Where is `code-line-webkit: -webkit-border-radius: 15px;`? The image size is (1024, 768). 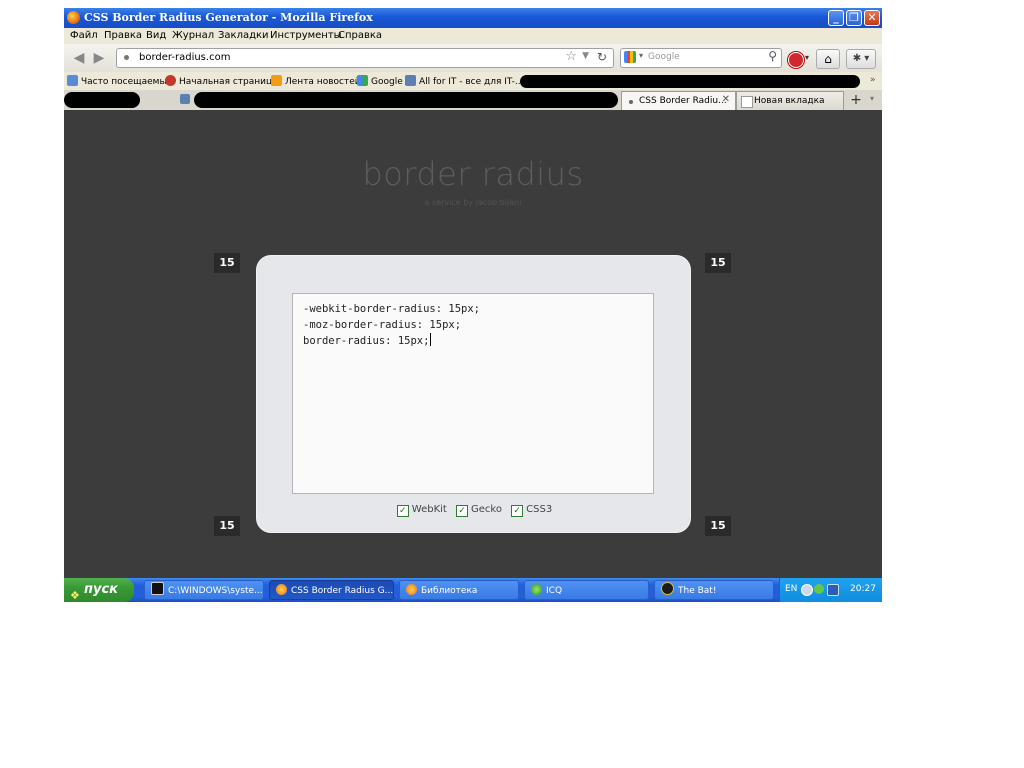 code-line-webkit: -webkit-border-radius: 15px; is located at coordinates (392, 309).